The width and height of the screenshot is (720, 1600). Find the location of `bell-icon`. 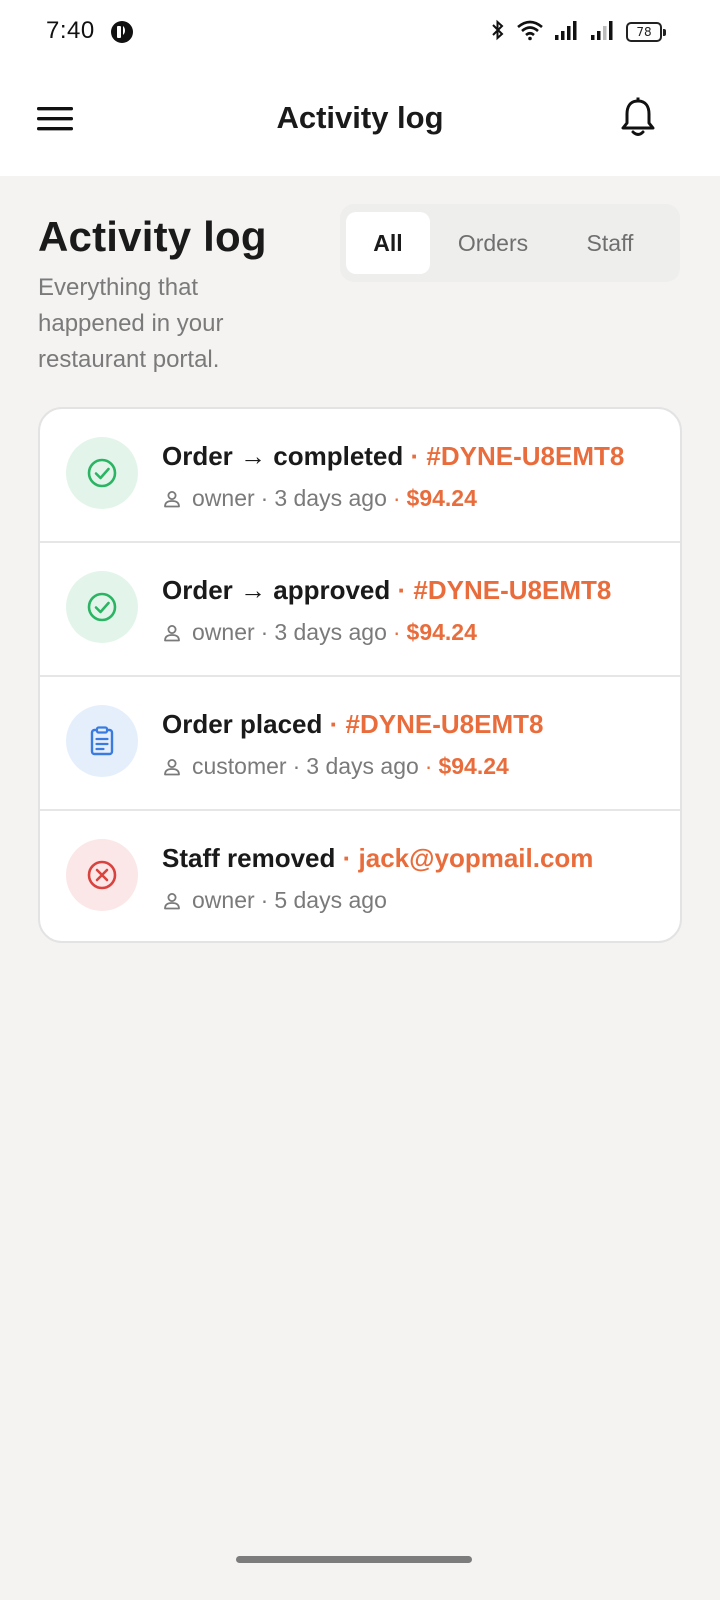

bell-icon is located at coordinates (638, 118).